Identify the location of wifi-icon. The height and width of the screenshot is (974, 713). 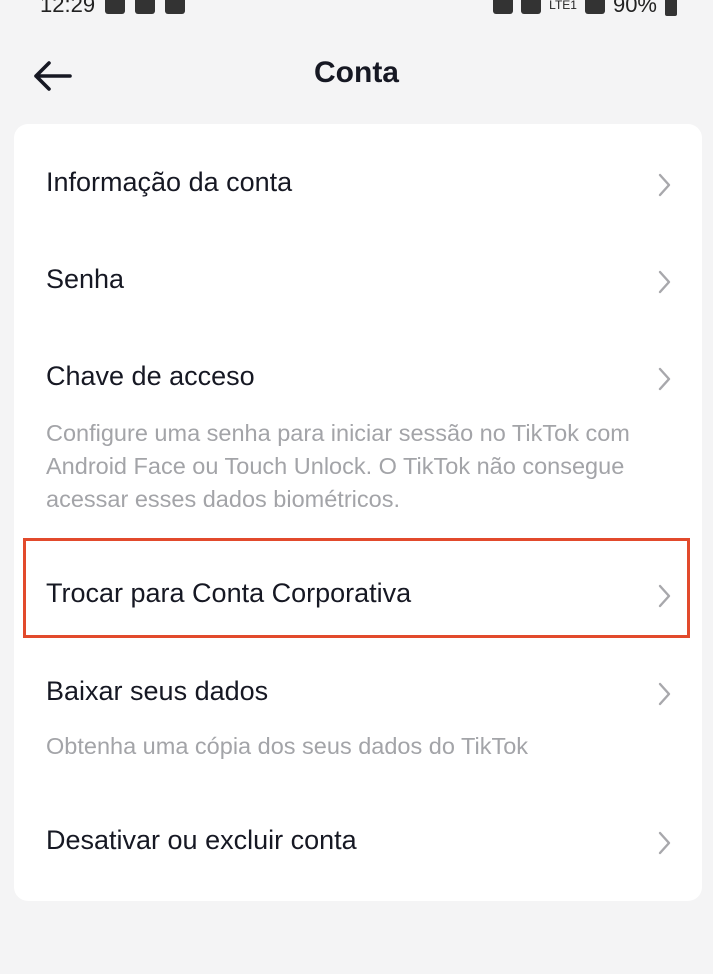
(531, 7).